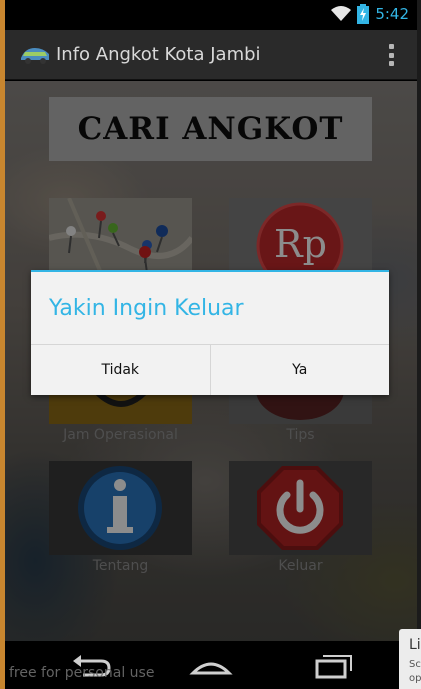 This screenshot has height=689, width=421. What do you see at coordinates (363, 14) in the screenshot?
I see `battery-charging-icon` at bounding box center [363, 14].